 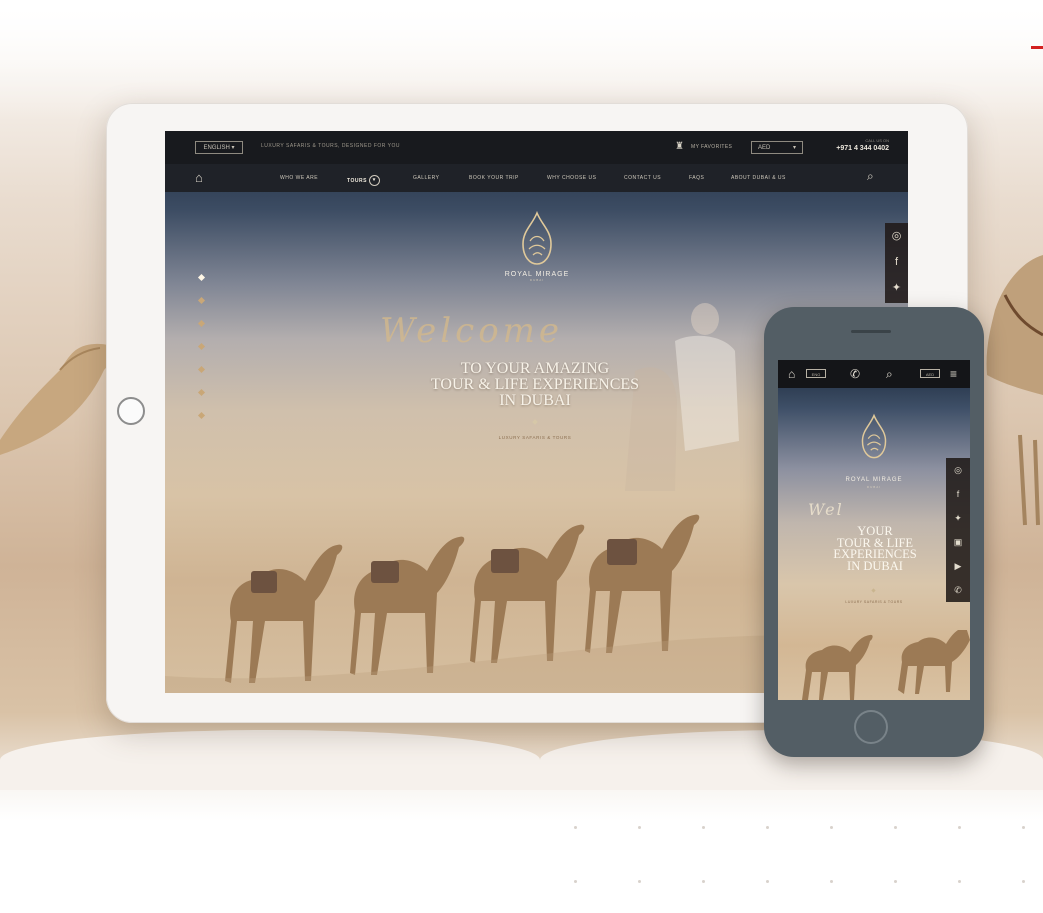 I want to click on menu-icon: ≡, so click(x=953, y=374).